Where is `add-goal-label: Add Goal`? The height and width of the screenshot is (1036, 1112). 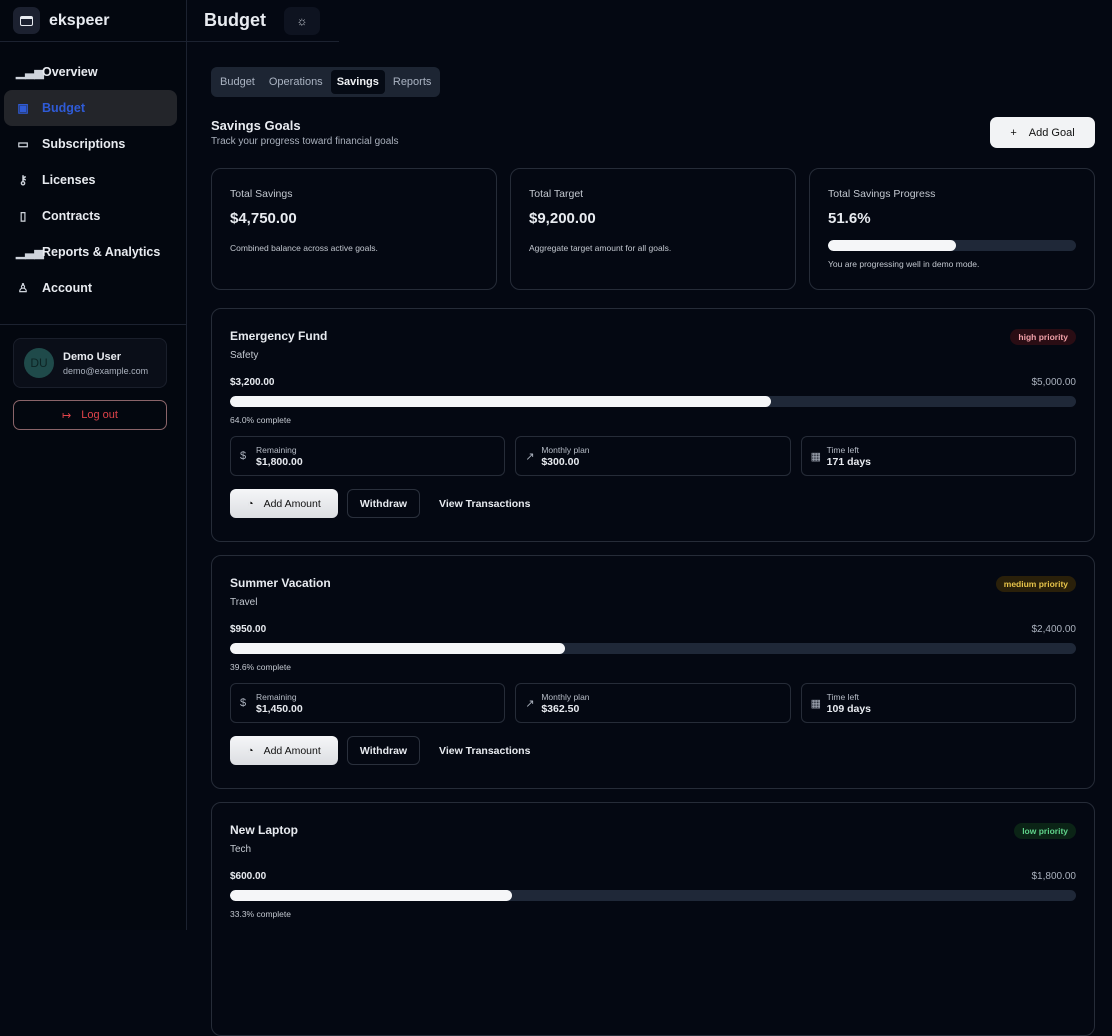 add-goal-label: Add Goal is located at coordinates (1051, 132).